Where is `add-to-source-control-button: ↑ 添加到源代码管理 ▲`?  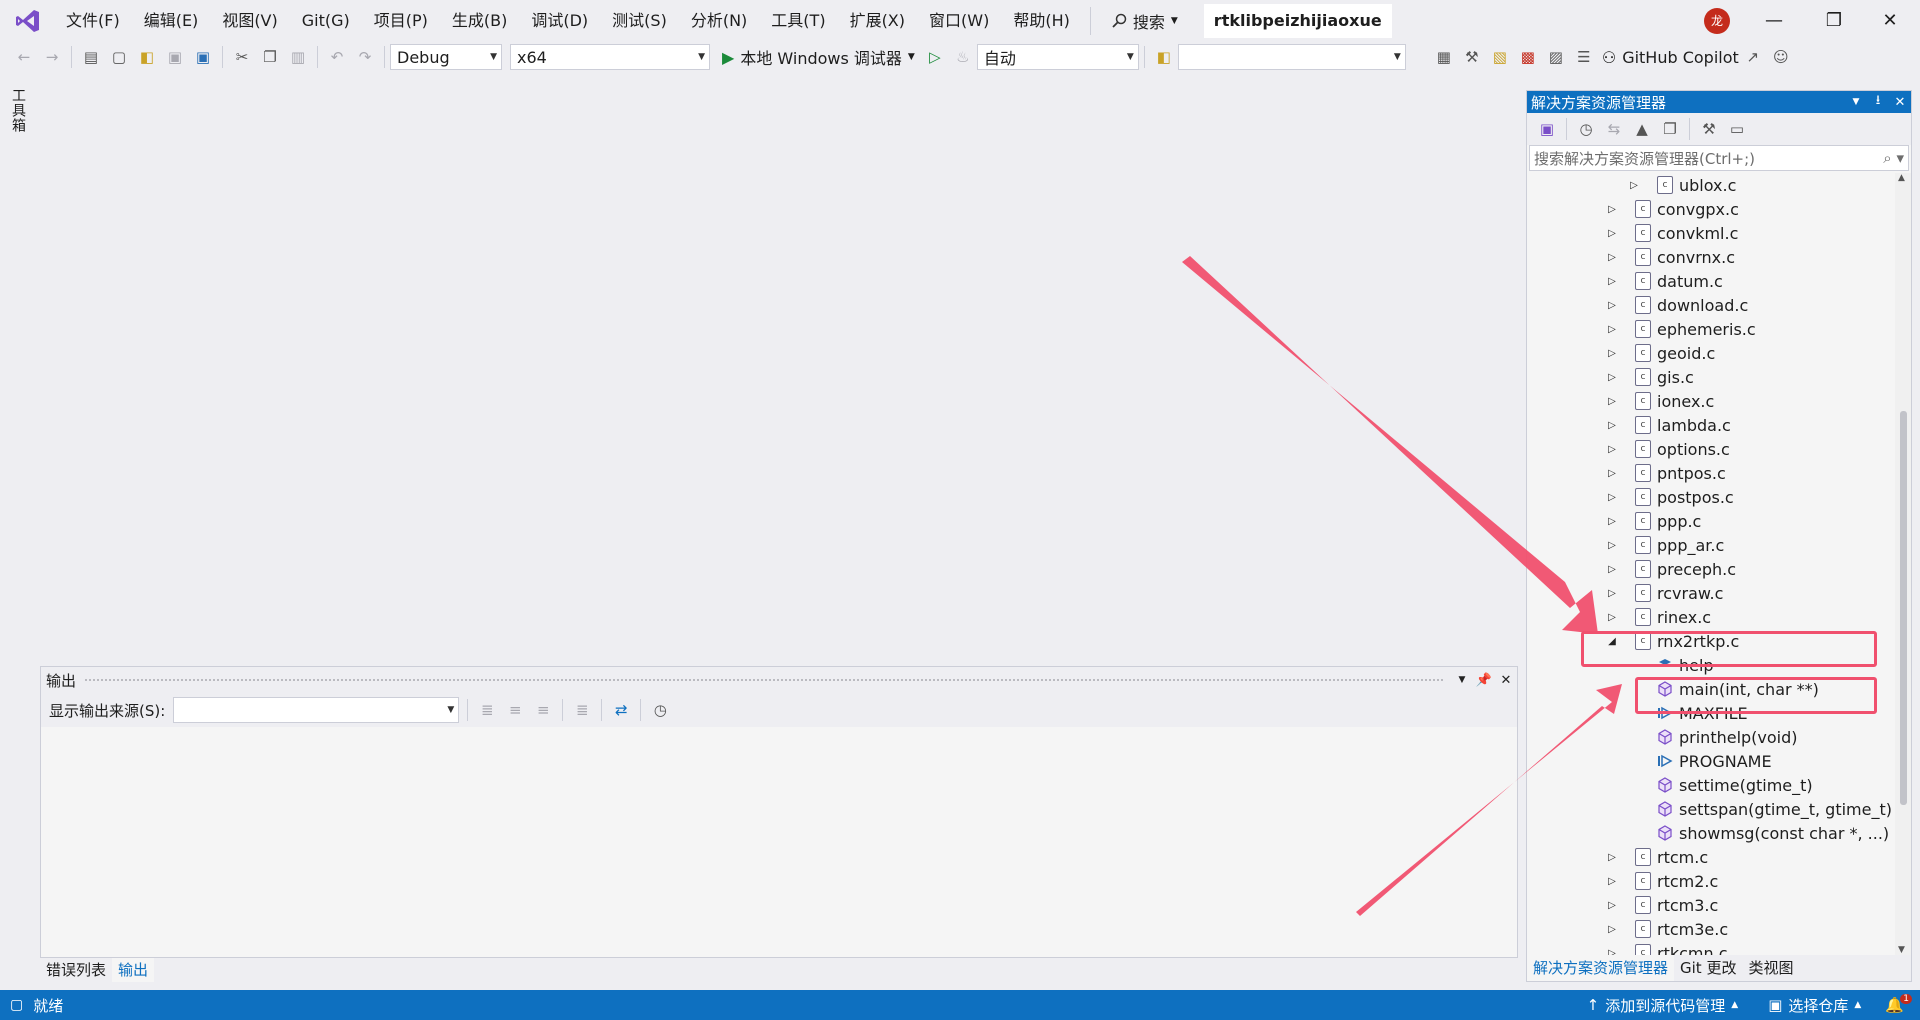
add-to-source-control-button: ↑ 添加到源代码管理 ▲ is located at coordinates (1663, 1005).